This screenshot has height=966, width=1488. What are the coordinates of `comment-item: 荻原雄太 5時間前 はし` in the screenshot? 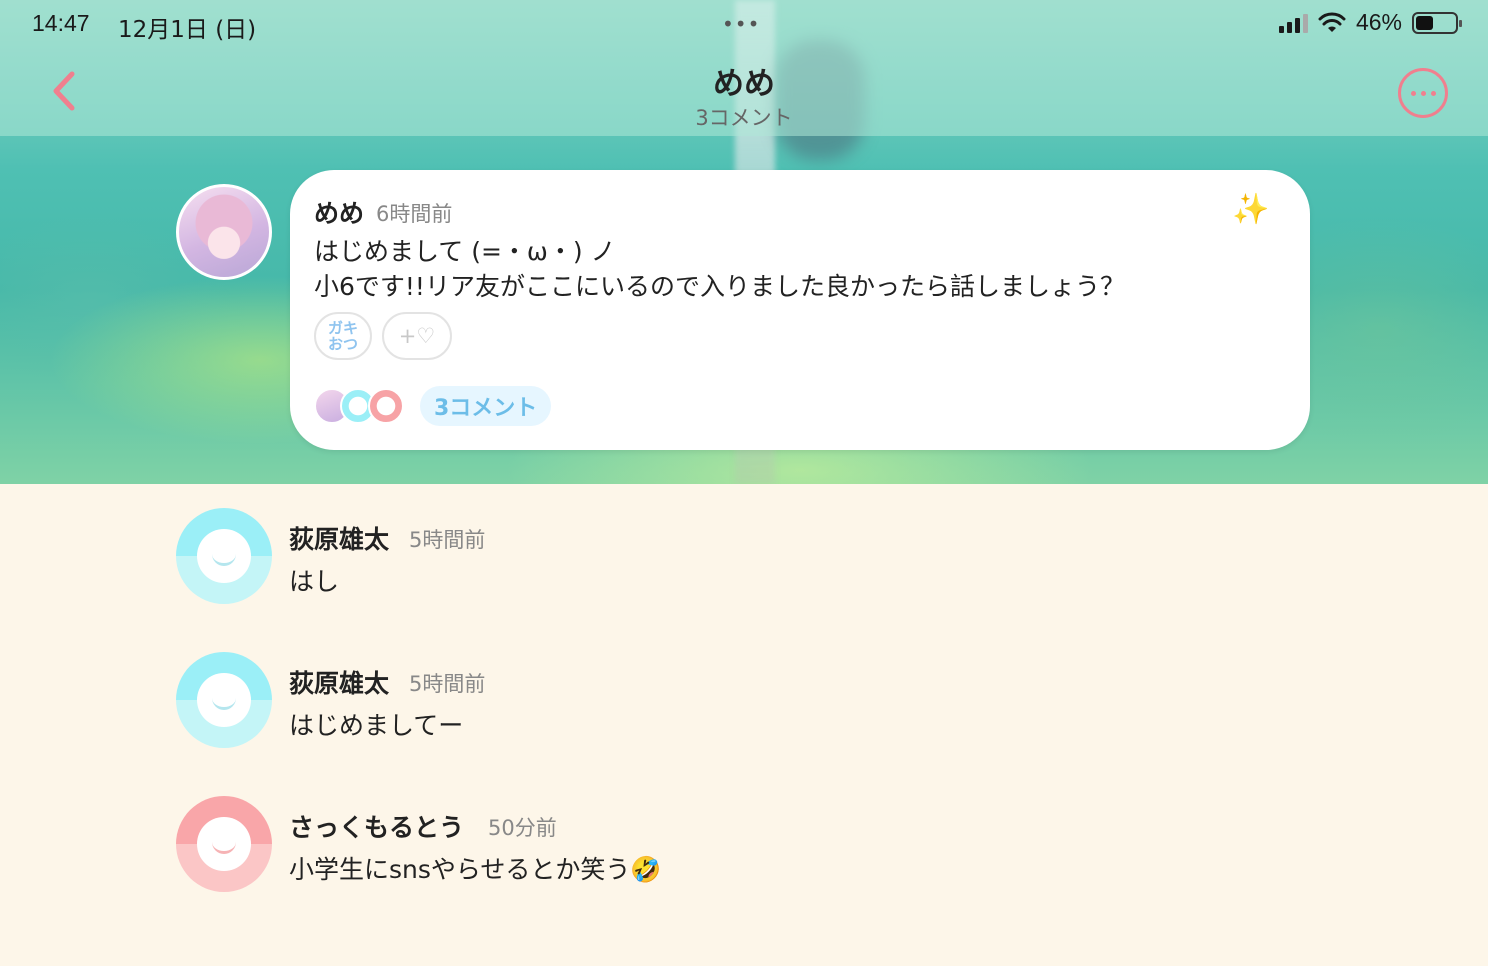 It's located at (726, 558).